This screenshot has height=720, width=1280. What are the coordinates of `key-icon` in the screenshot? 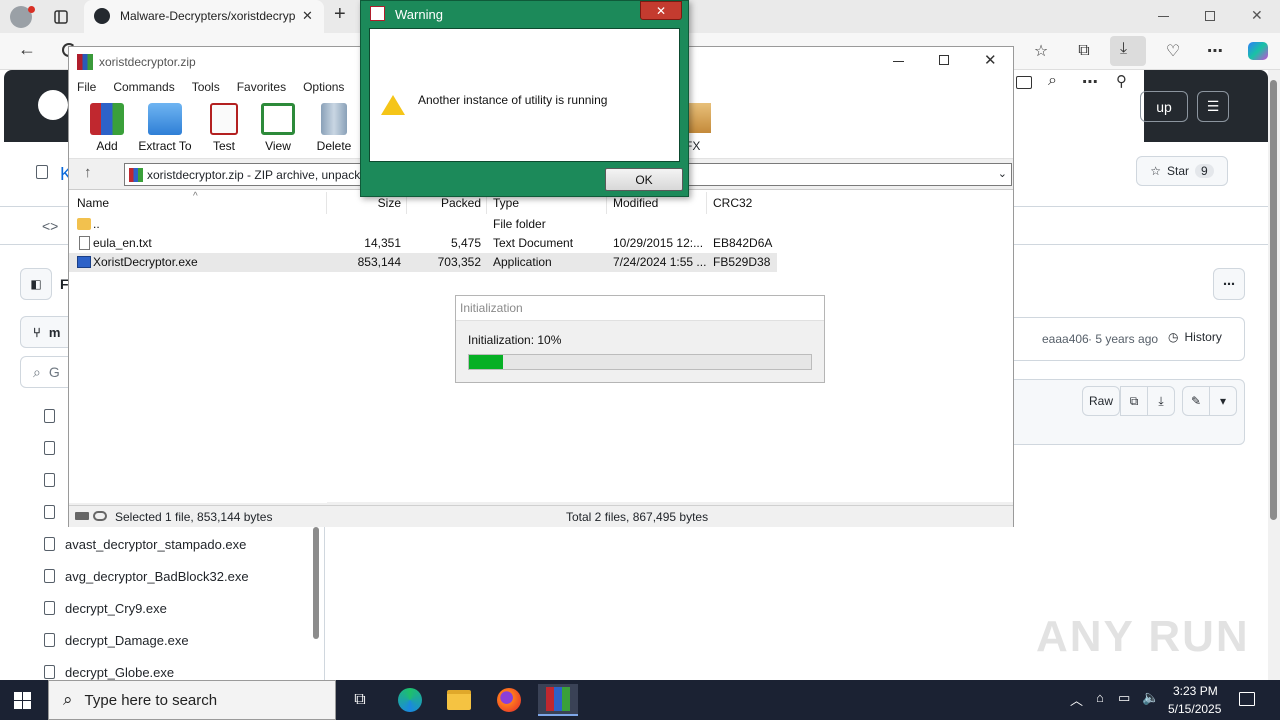 It's located at (100, 516).